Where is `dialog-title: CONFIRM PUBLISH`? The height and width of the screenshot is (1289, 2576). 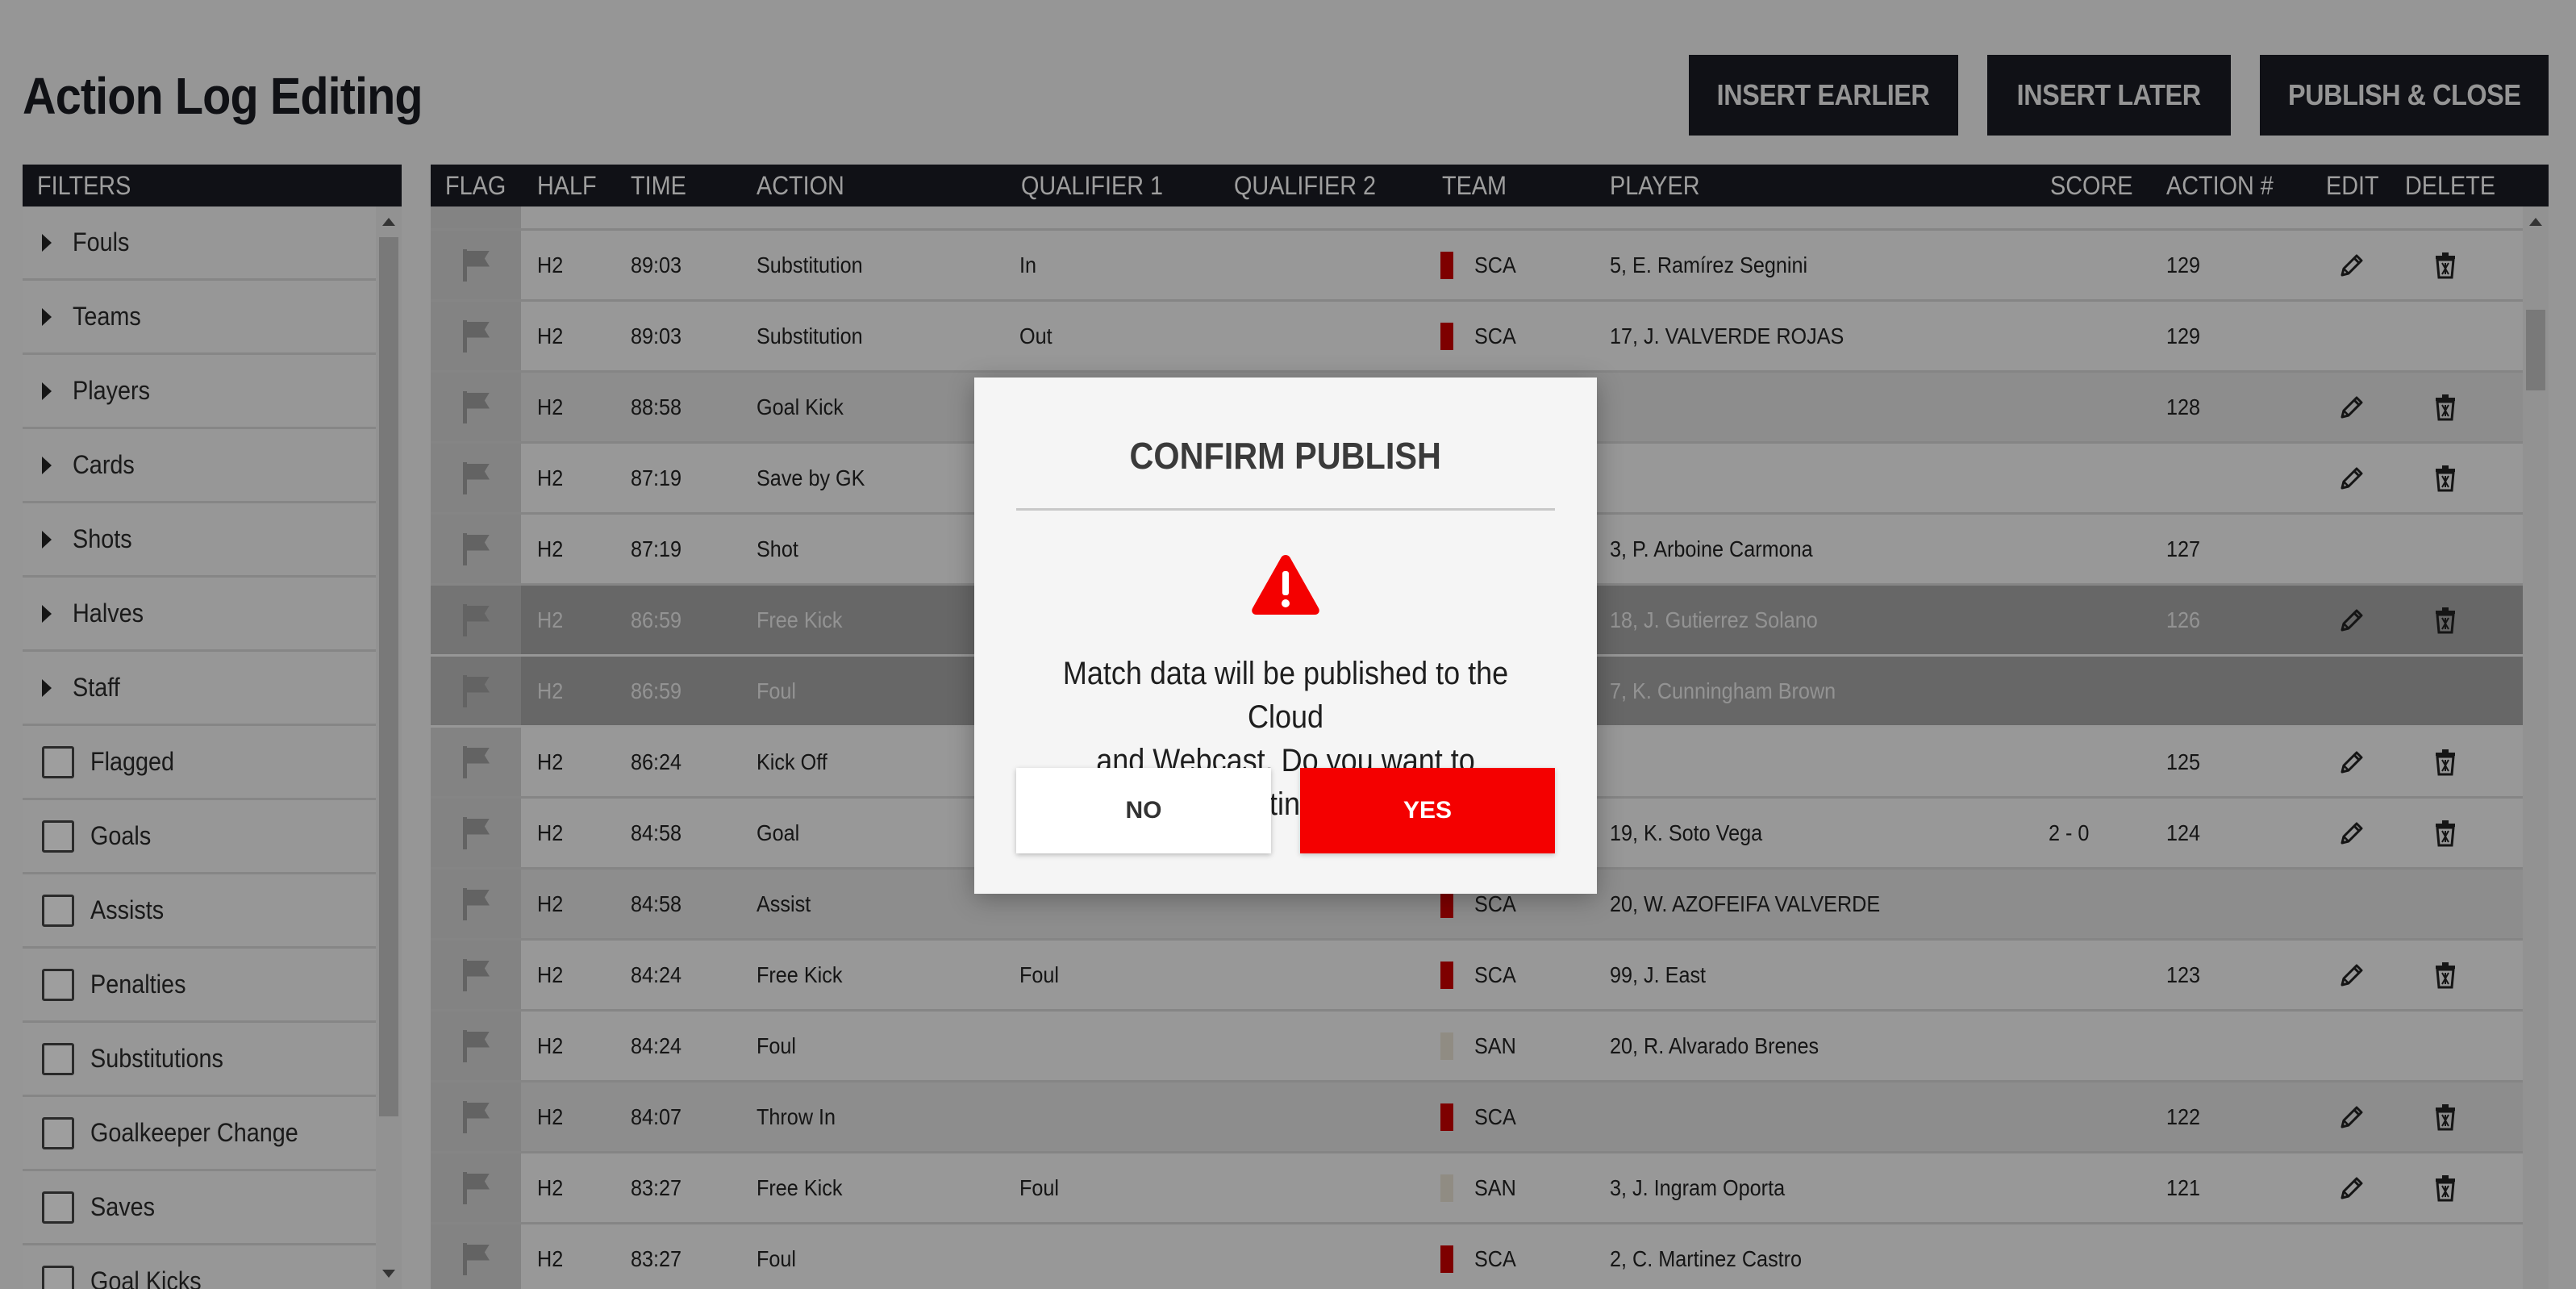
dialog-title: CONFIRM PUBLISH is located at coordinates (1285, 456).